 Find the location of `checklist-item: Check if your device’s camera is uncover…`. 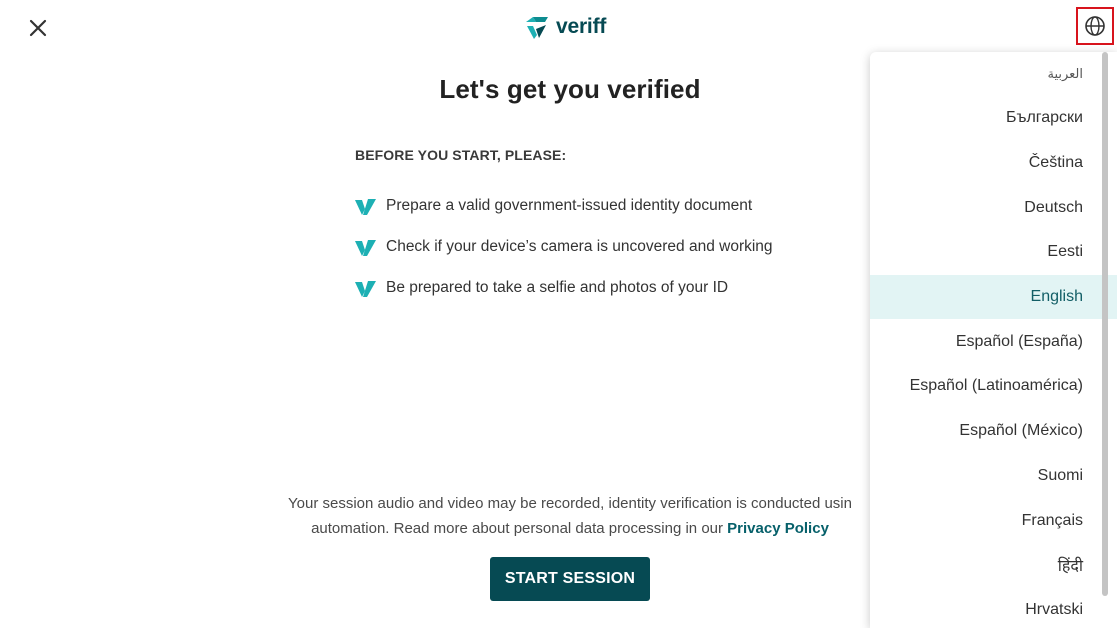

checklist-item: Check if your device’s camera is uncover… is located at coordinates (564, 246).